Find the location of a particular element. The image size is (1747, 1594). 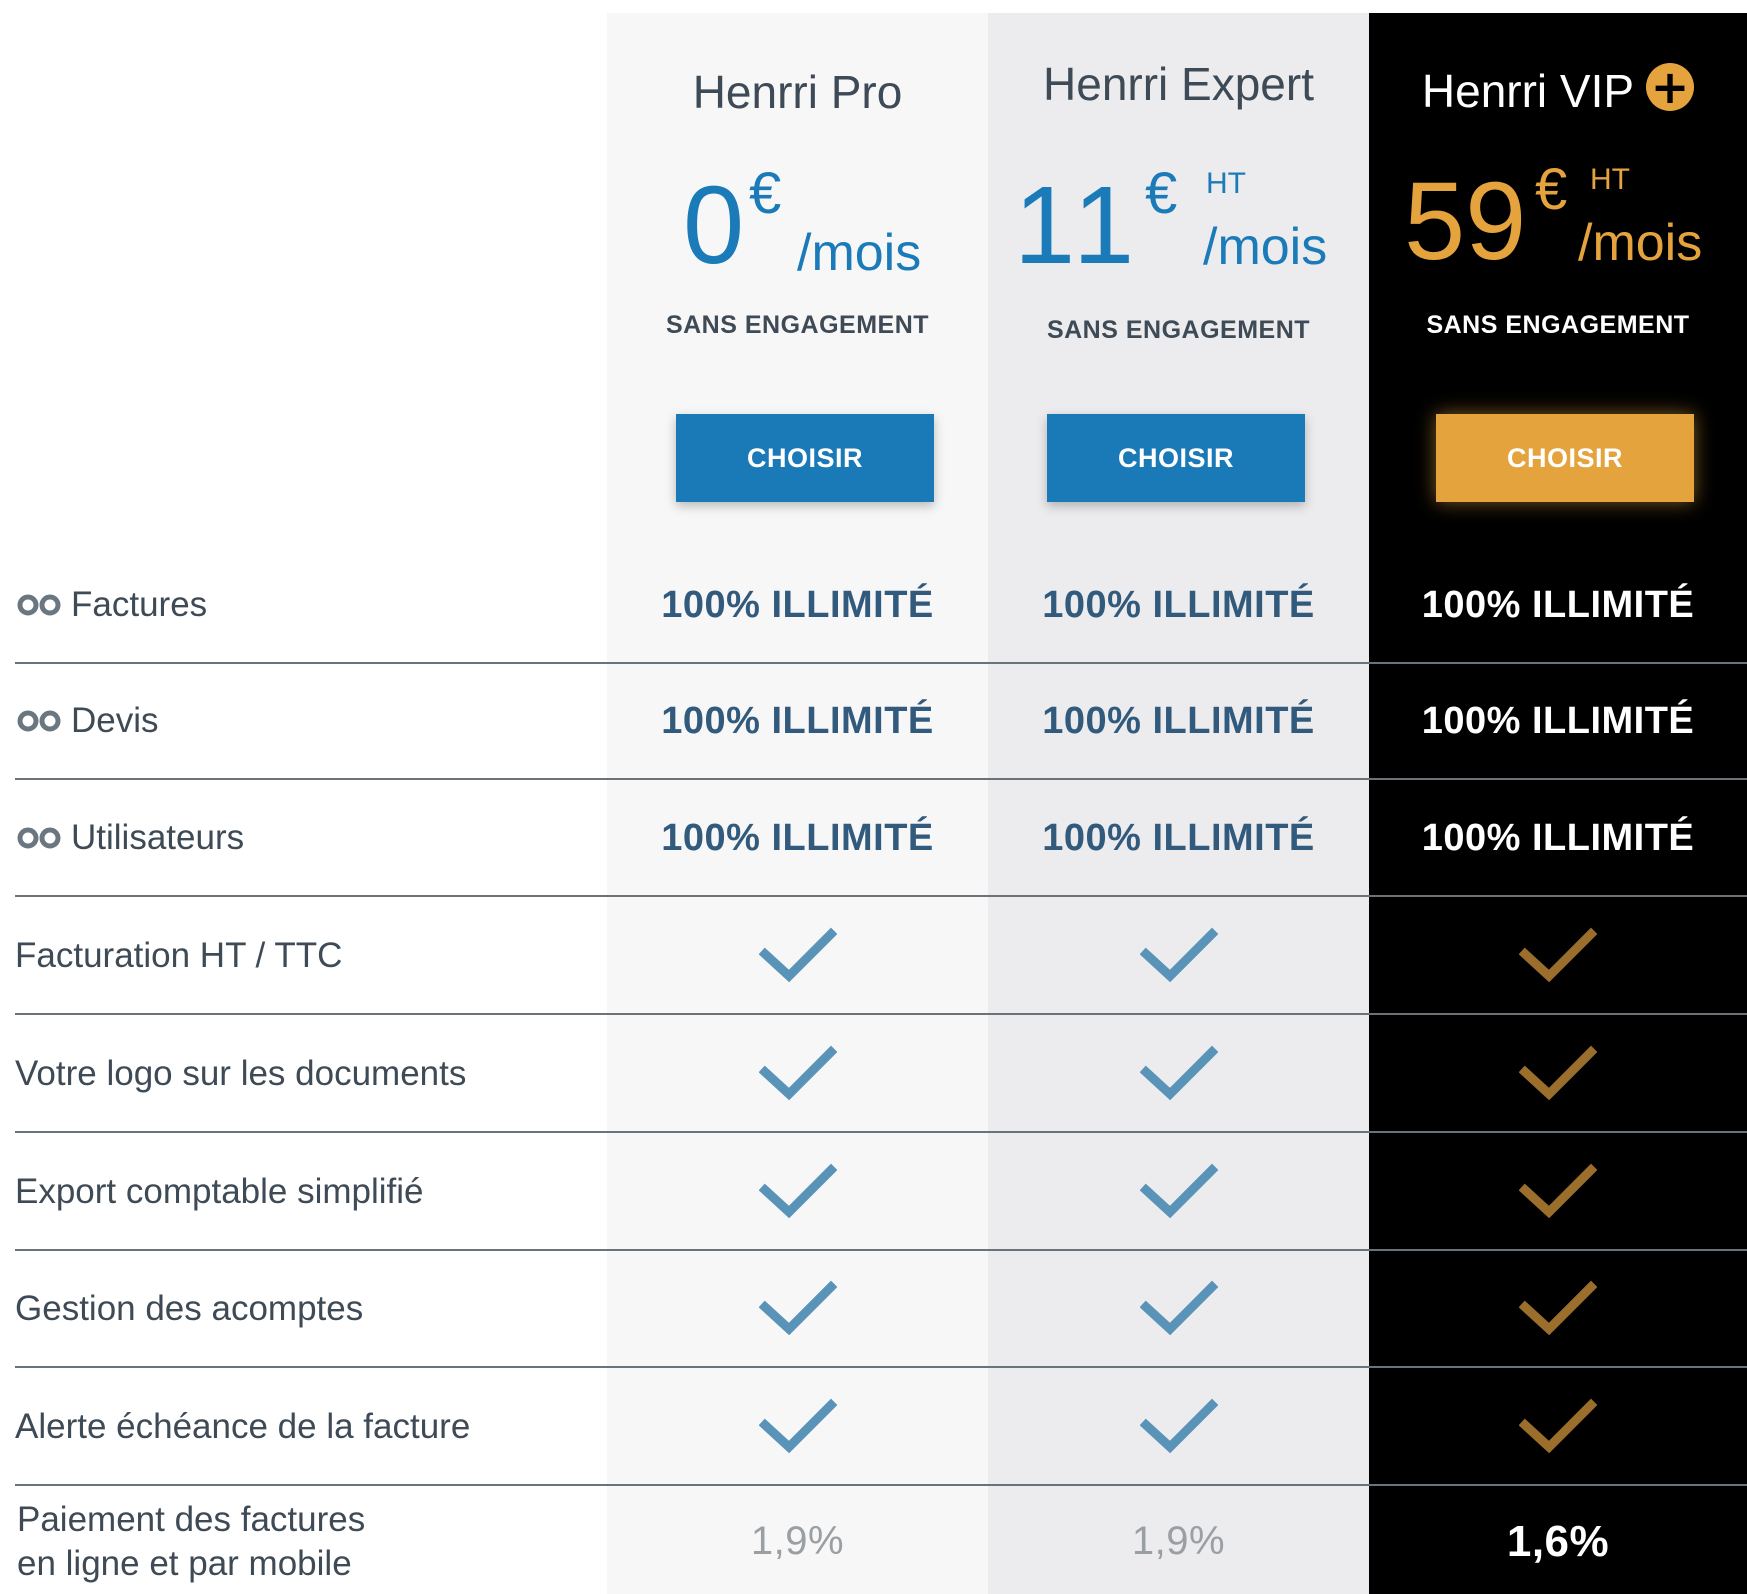

plan-title-text: Henrri VIP is located at coordinates (1528, 91).